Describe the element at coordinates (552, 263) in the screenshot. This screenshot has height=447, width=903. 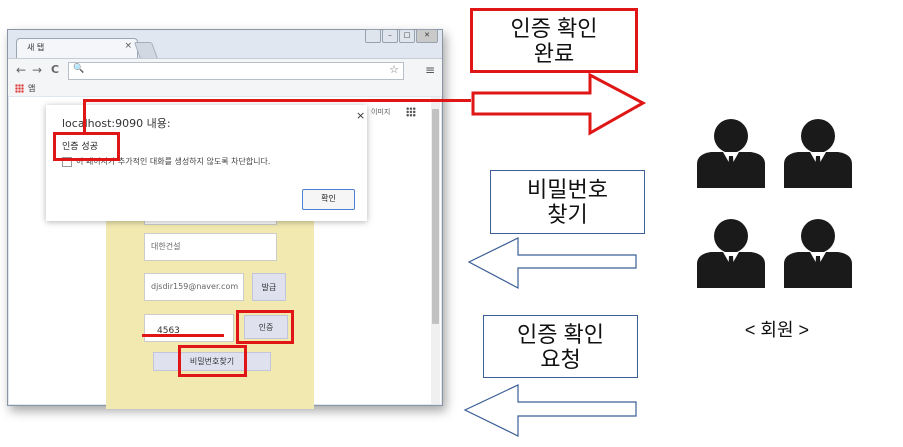
I see `arrow-find-password` at that location.